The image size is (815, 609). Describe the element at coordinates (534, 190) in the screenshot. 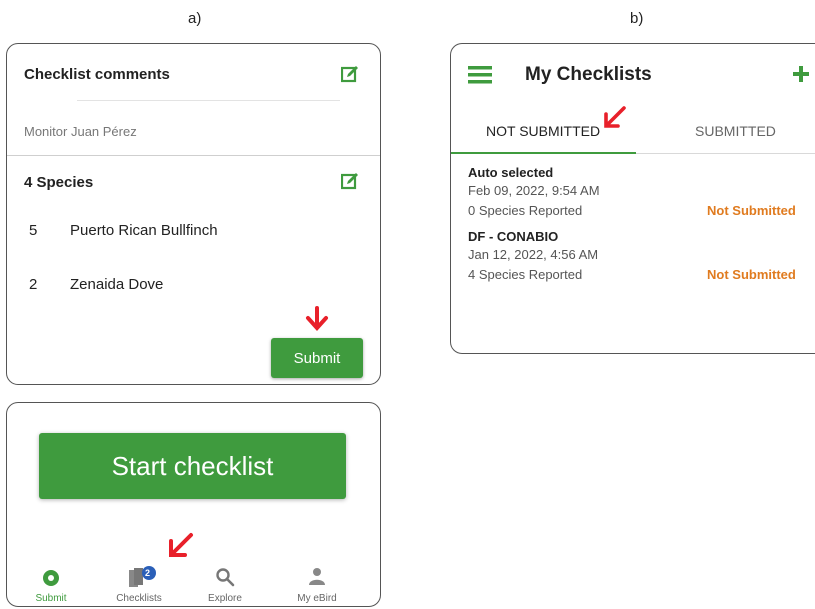

I see `checklist-date: Feb 09, 2022, 9:54 AM` at that location.